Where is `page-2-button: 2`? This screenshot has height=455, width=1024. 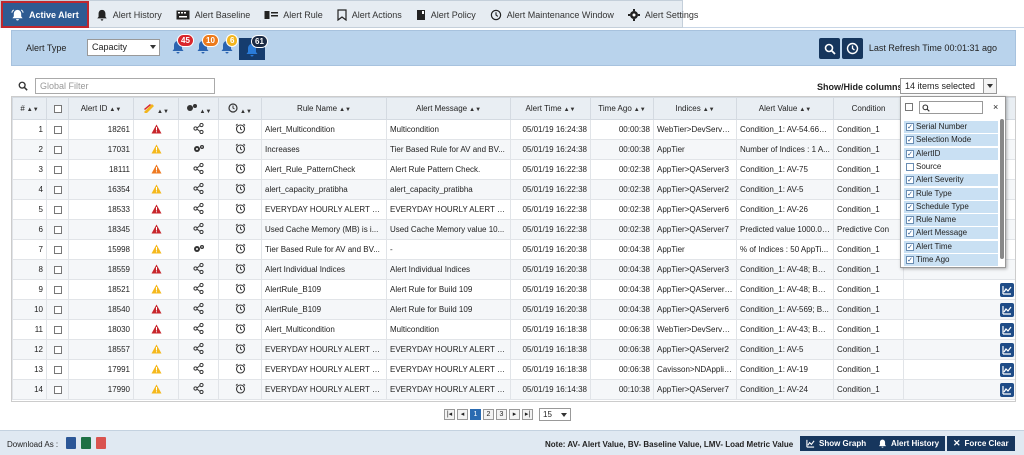 page-2-button: 2 is located at coordinates (488, 414).